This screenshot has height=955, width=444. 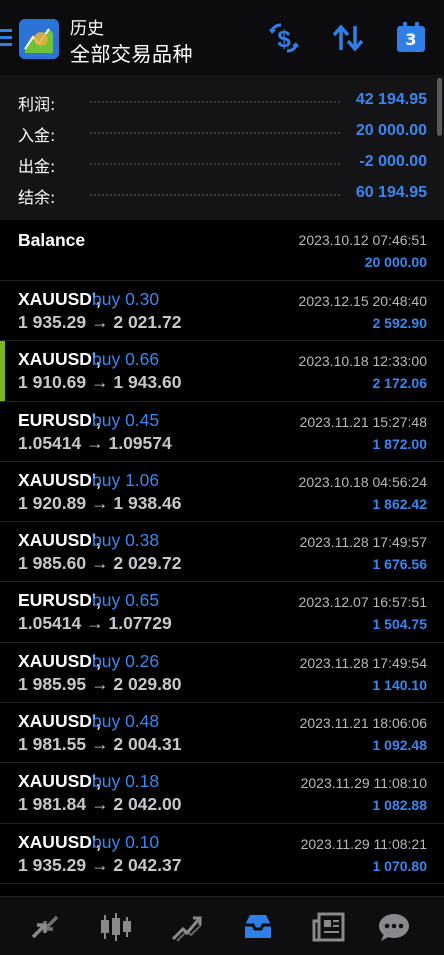 What do you see at coordinates (37, 197) in the screenshot?
I see `balance-label: 结余:` at bounding box center [37, 197].